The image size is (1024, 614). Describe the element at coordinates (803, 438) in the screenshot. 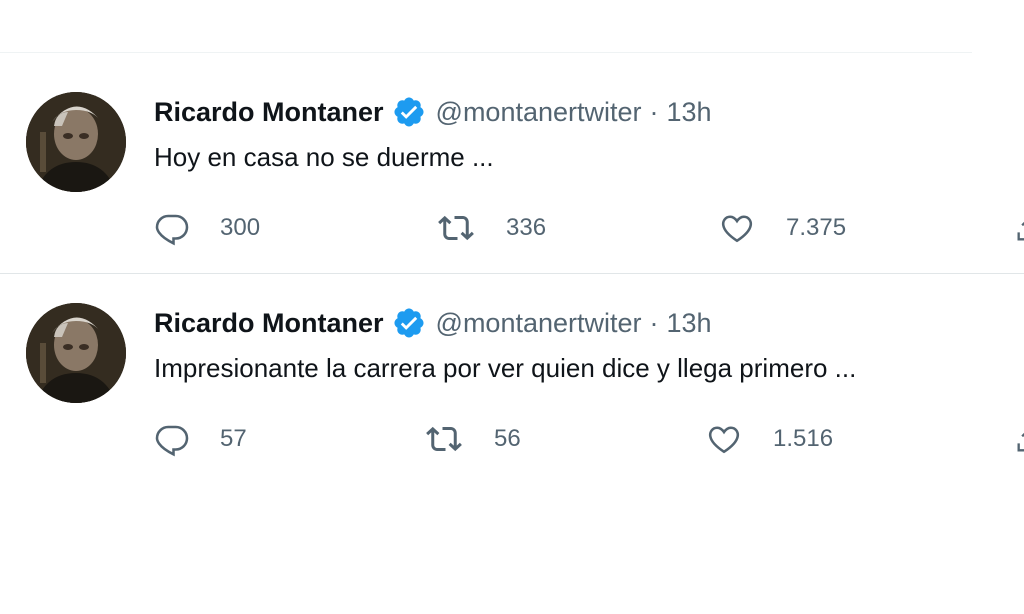

I see `like-count: 1.516` at that location.